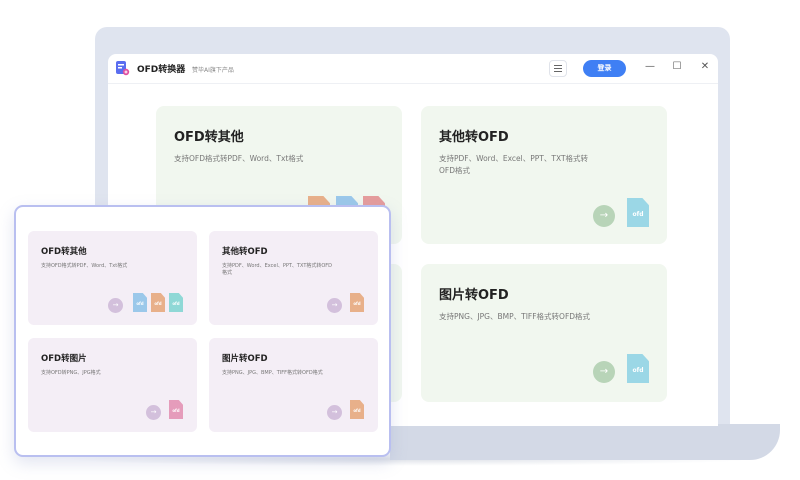  What do you see at coordinates (544, 333) in the screenshot?
I see `card-image-to-ofd: 图片转OFD 支持PNG、JPG、BMP、TIFF格式转OFD格式 → ofd` at bounding box center [544, 333].